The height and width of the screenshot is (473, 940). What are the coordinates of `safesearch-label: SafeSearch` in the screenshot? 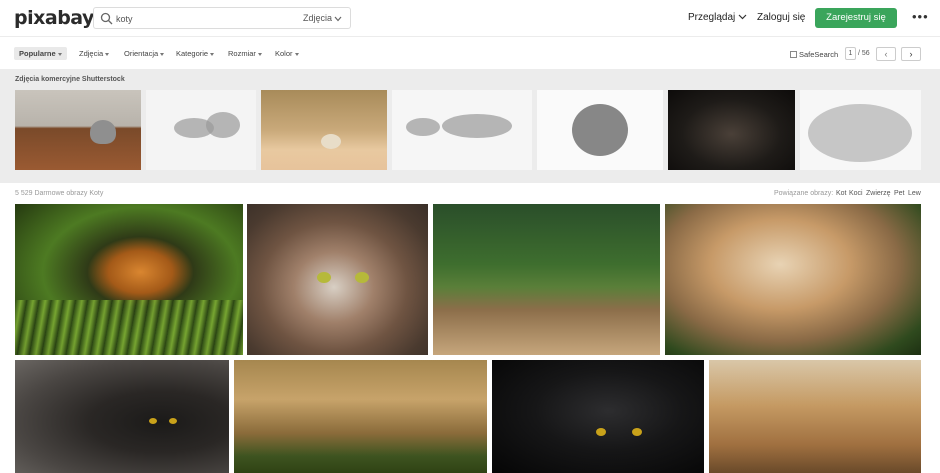 It's located at (819, 54).